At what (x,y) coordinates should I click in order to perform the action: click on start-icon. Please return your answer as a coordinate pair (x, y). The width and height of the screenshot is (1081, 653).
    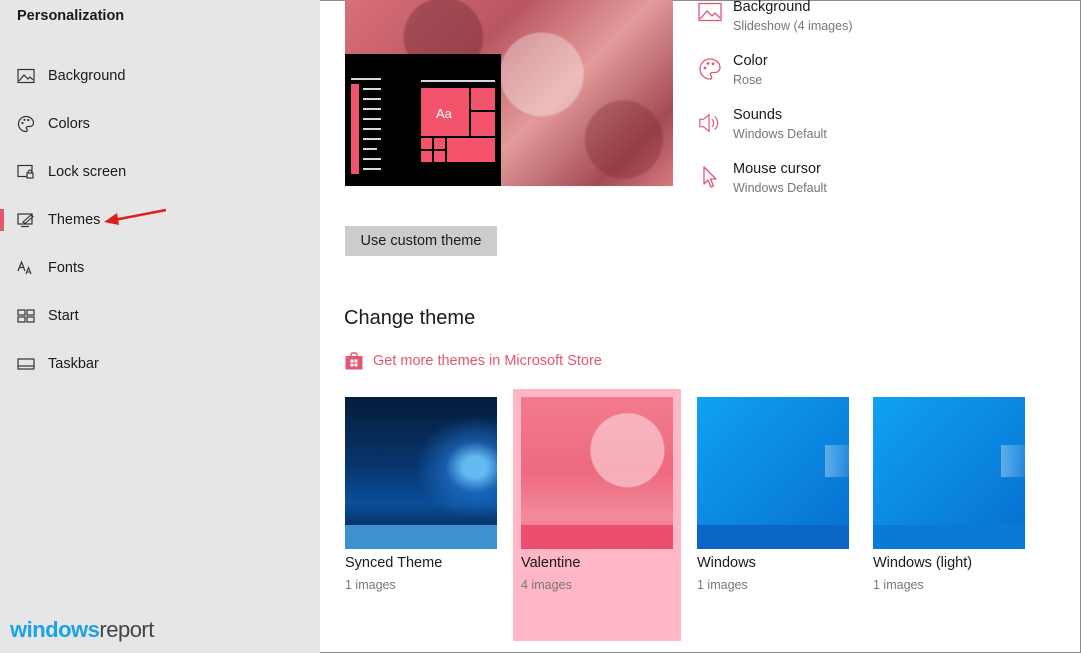
    Looking at the image, I should click on (26, 316).